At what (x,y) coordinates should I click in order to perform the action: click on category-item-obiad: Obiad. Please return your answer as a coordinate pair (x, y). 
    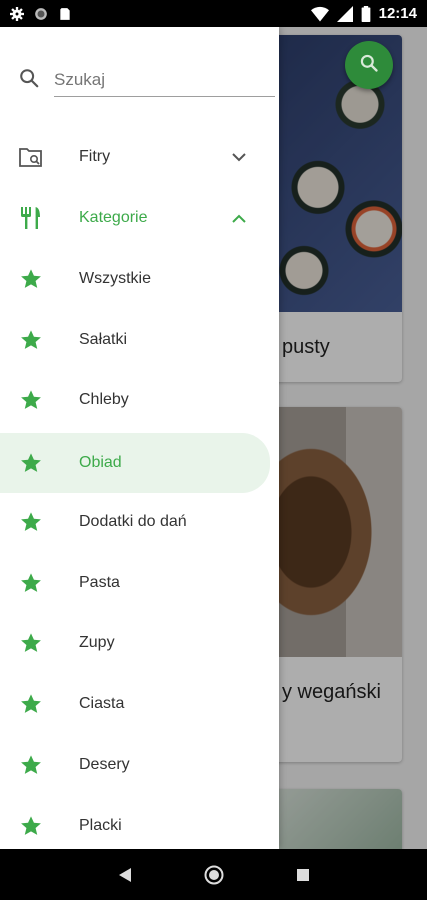
    Looking at the image, I should click on (135, 463).